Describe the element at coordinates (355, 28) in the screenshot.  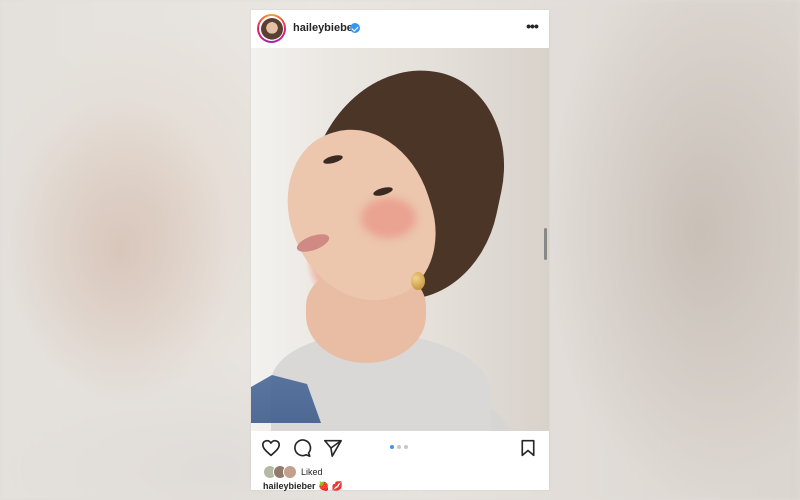
I see `verified-badge-icon` at that location.